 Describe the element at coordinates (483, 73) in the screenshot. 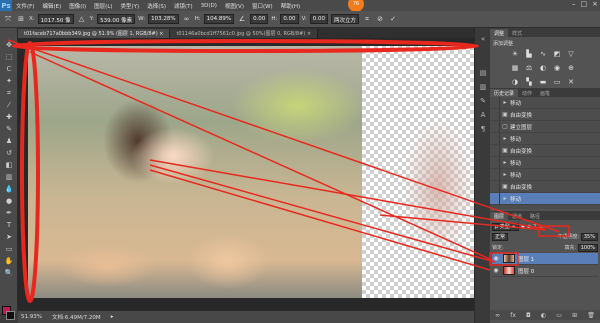

I see `history-panel-icon: ▤` at that location.